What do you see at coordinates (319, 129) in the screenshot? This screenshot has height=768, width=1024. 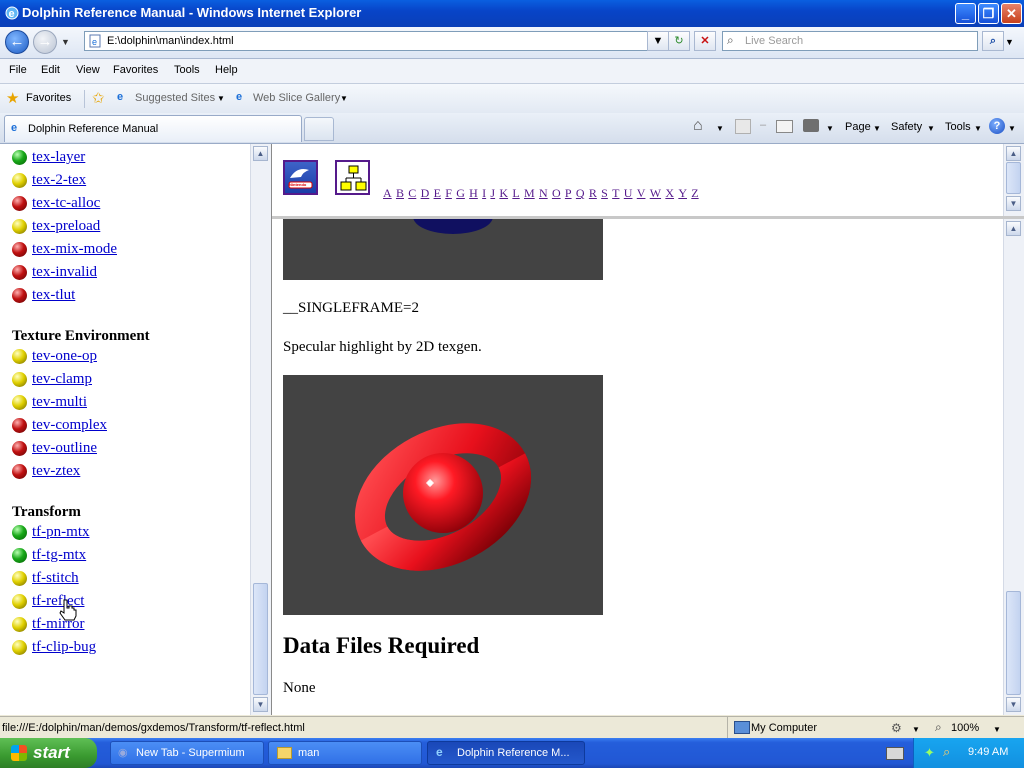 I see `new-tab-button` at bounding box center [319, 129].